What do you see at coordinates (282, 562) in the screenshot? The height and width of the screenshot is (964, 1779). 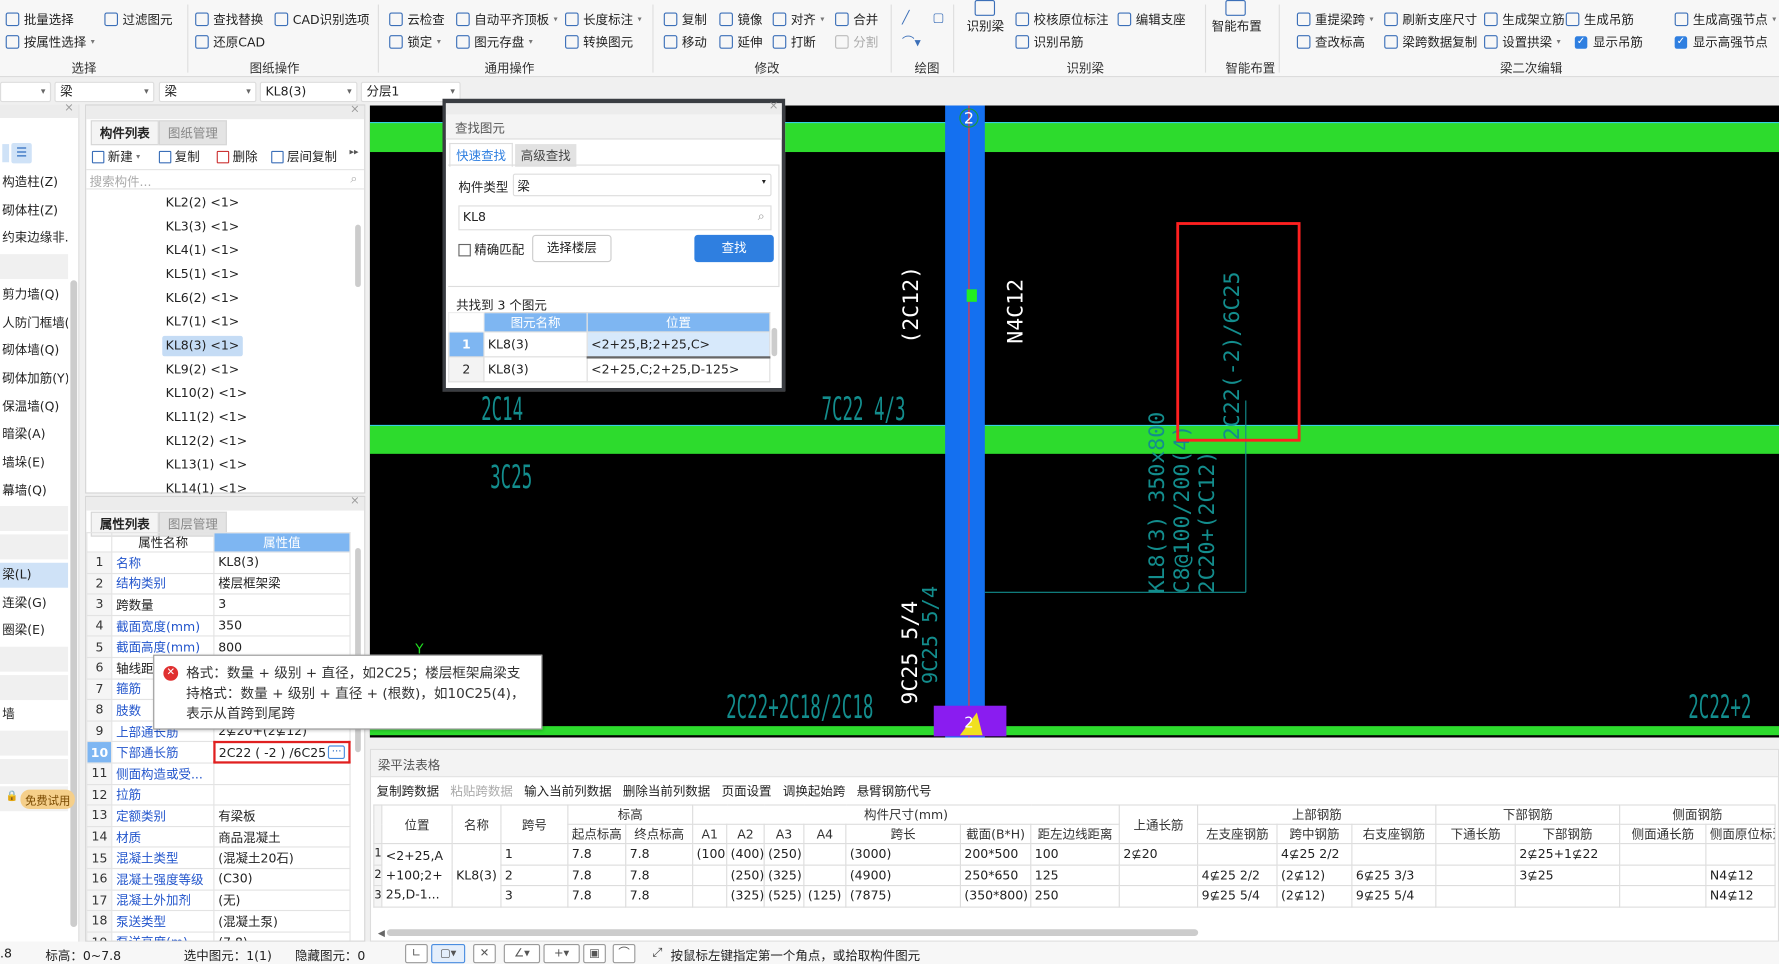 I see `property-value: KL8(3)` at bounding box center [282, 562].